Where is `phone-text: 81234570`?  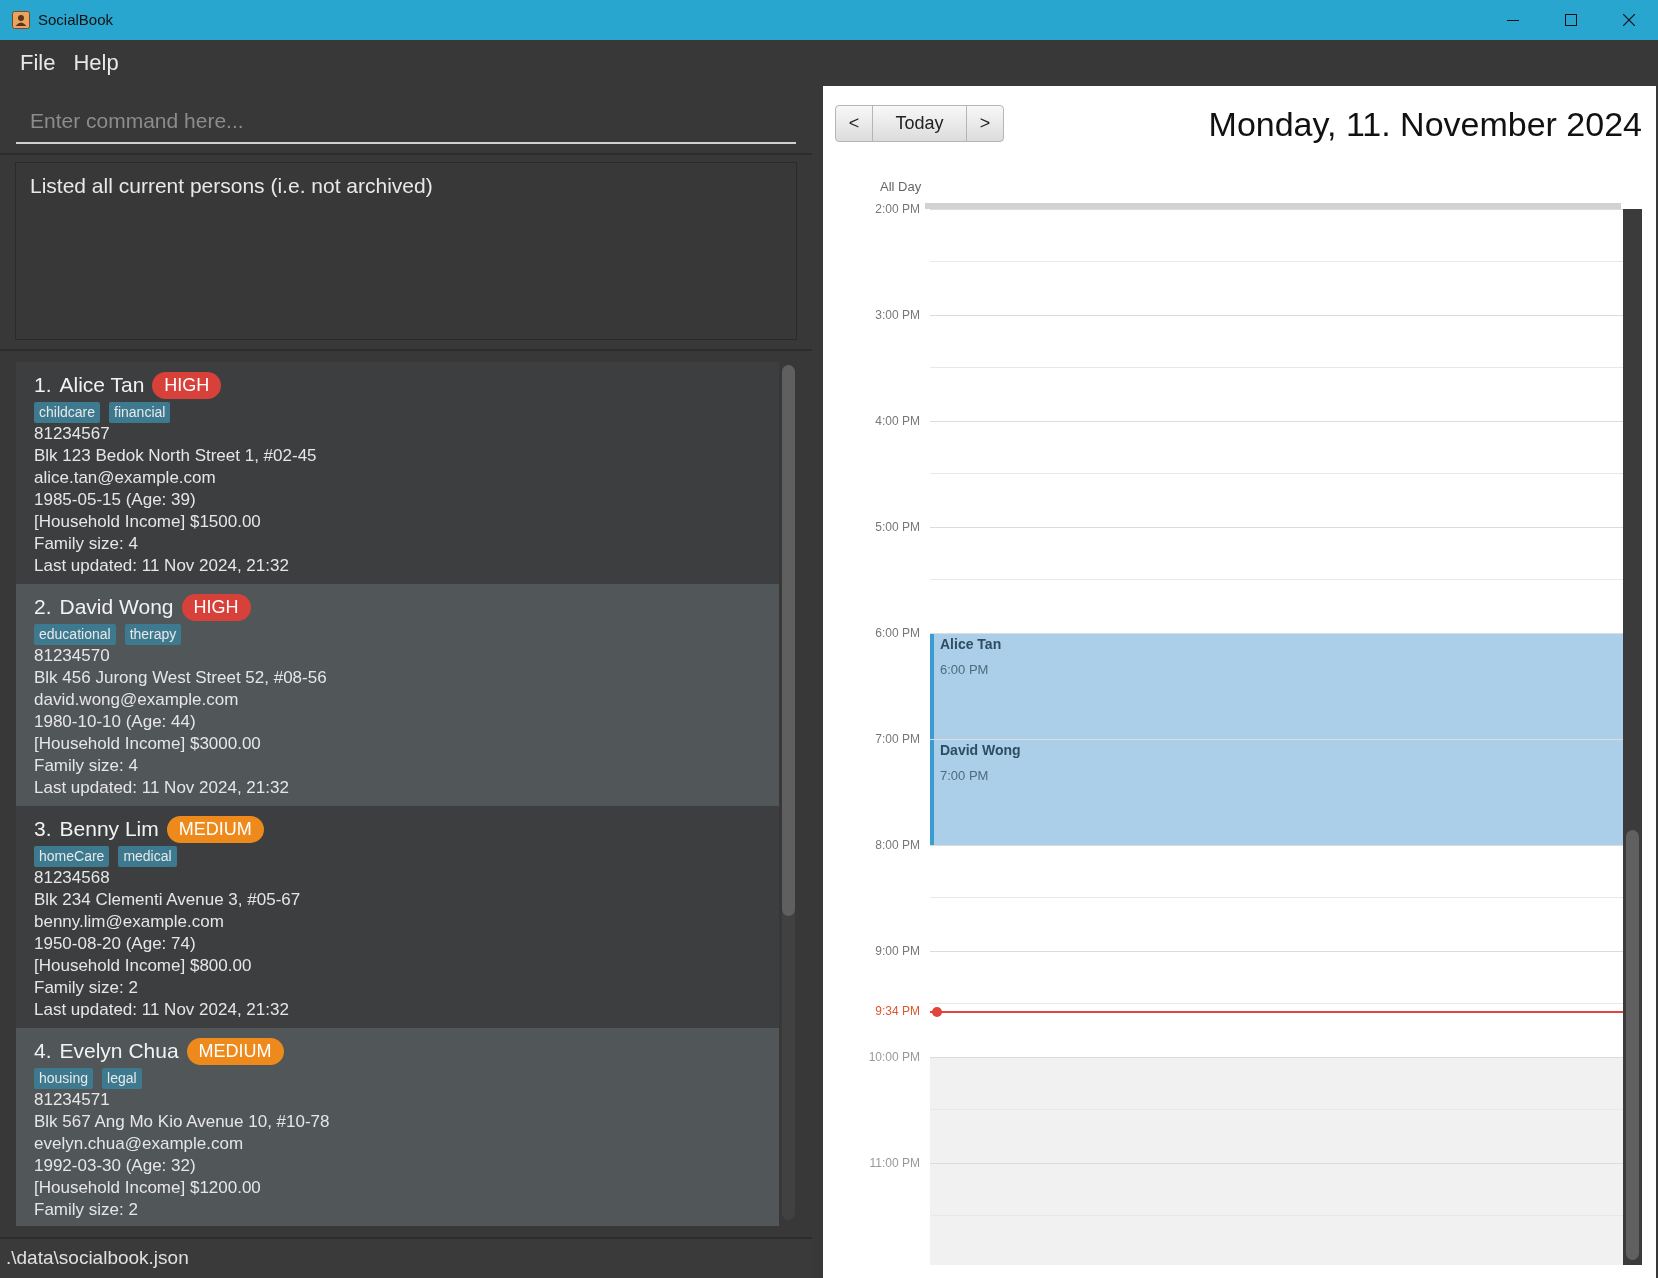
phone-text: 81234570 is located at coordinates (72, 656).